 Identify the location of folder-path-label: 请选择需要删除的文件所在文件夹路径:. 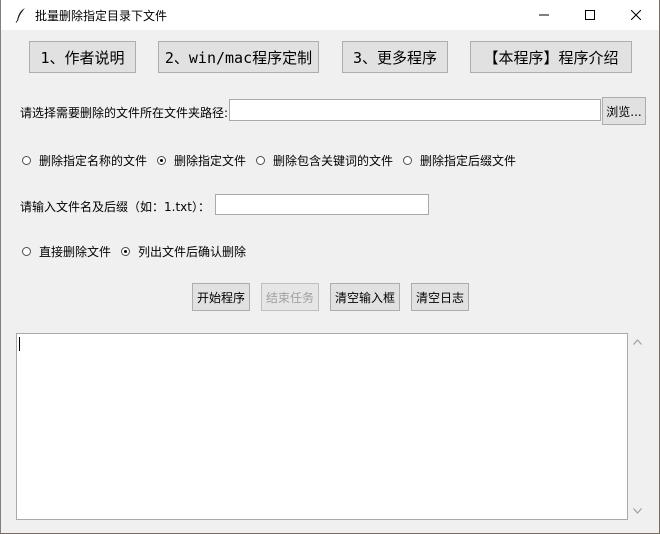
(124, 113).